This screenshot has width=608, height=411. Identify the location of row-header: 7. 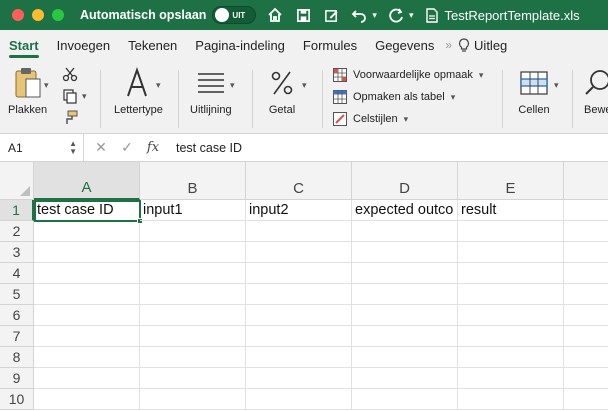
(17, 336).